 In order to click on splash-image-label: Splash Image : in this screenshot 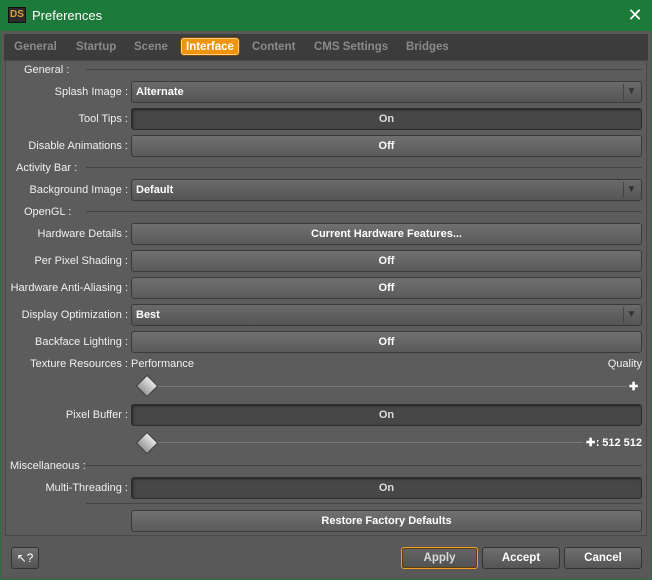, I will do `click(91, 92)`.